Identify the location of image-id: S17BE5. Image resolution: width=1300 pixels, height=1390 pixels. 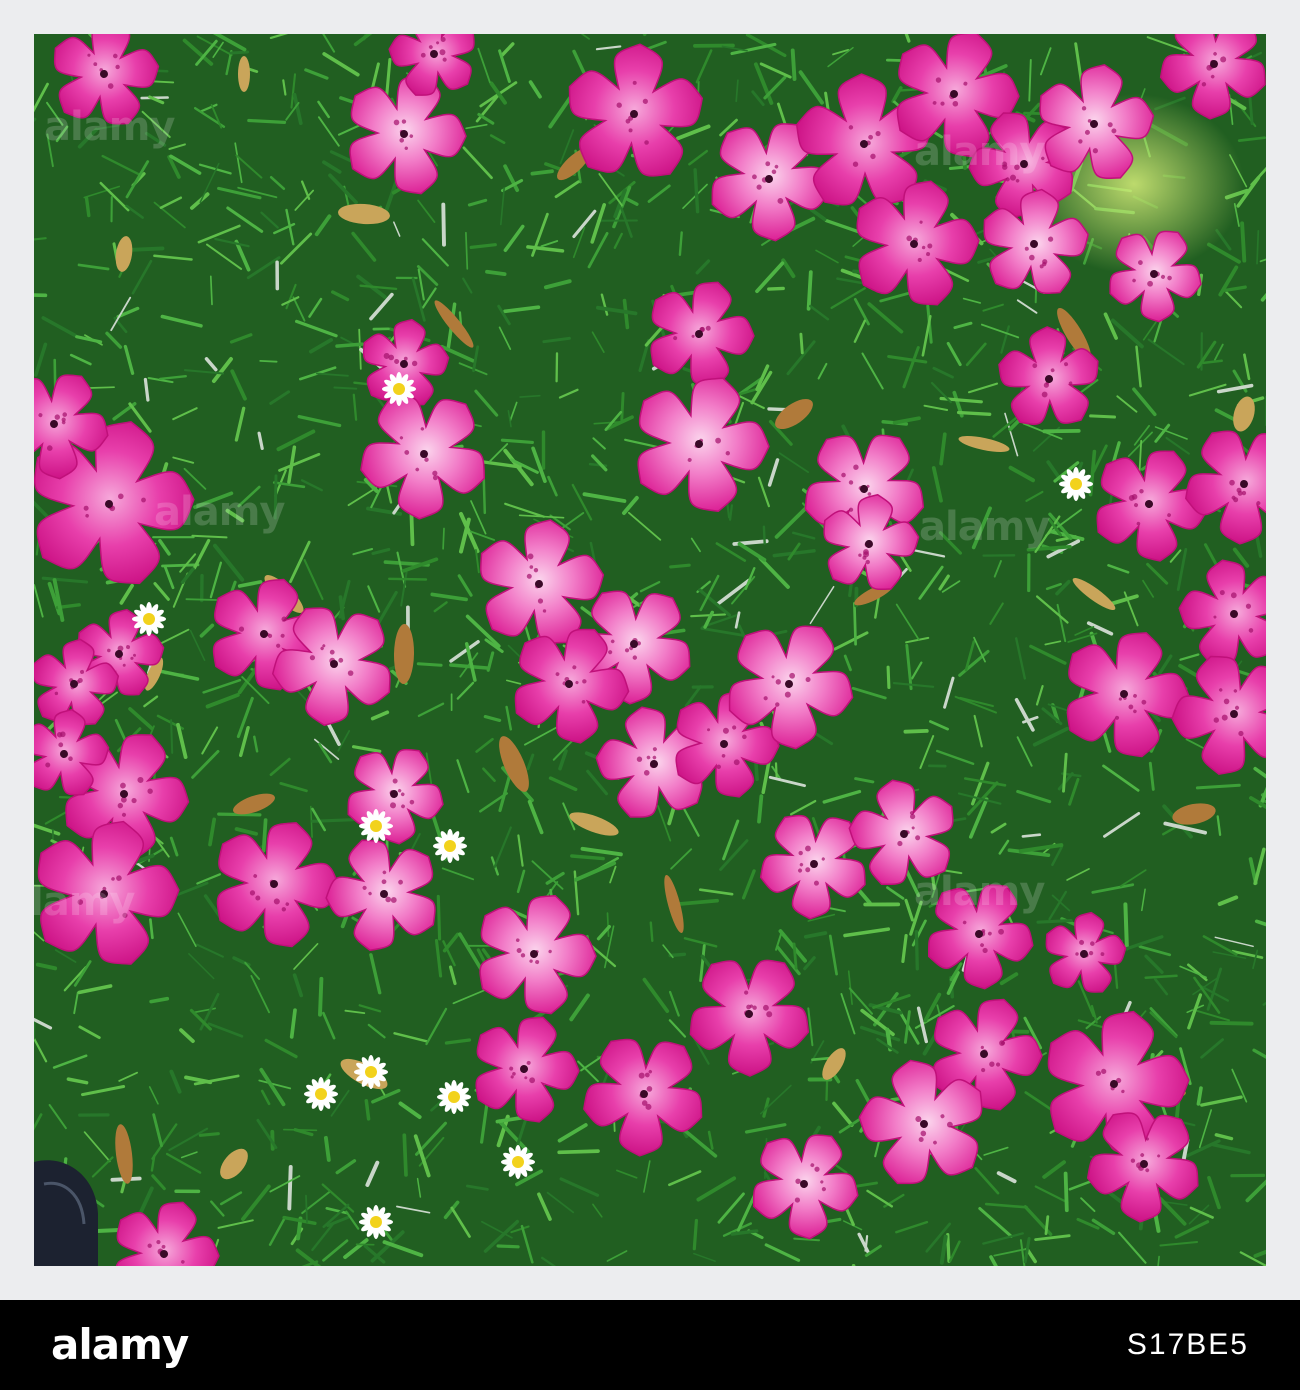
(1187, 1344).